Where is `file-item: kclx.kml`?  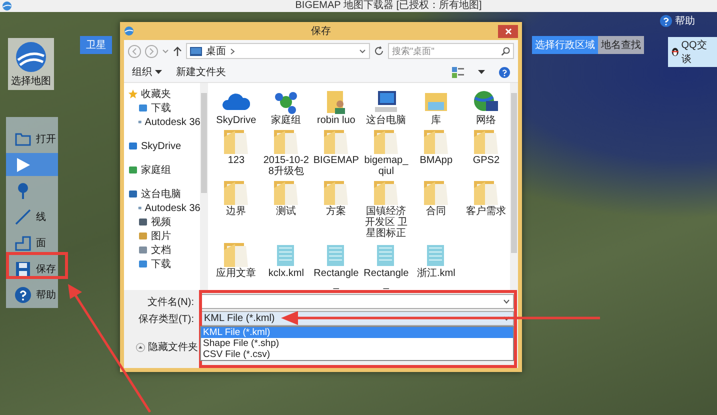 file-item: kclx.kml is located at coordinates (286, 266).